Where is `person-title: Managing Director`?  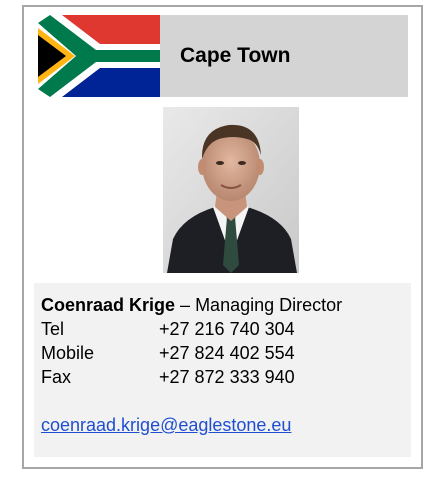
person-title: Managing Director is located at coordinates (269, 305).